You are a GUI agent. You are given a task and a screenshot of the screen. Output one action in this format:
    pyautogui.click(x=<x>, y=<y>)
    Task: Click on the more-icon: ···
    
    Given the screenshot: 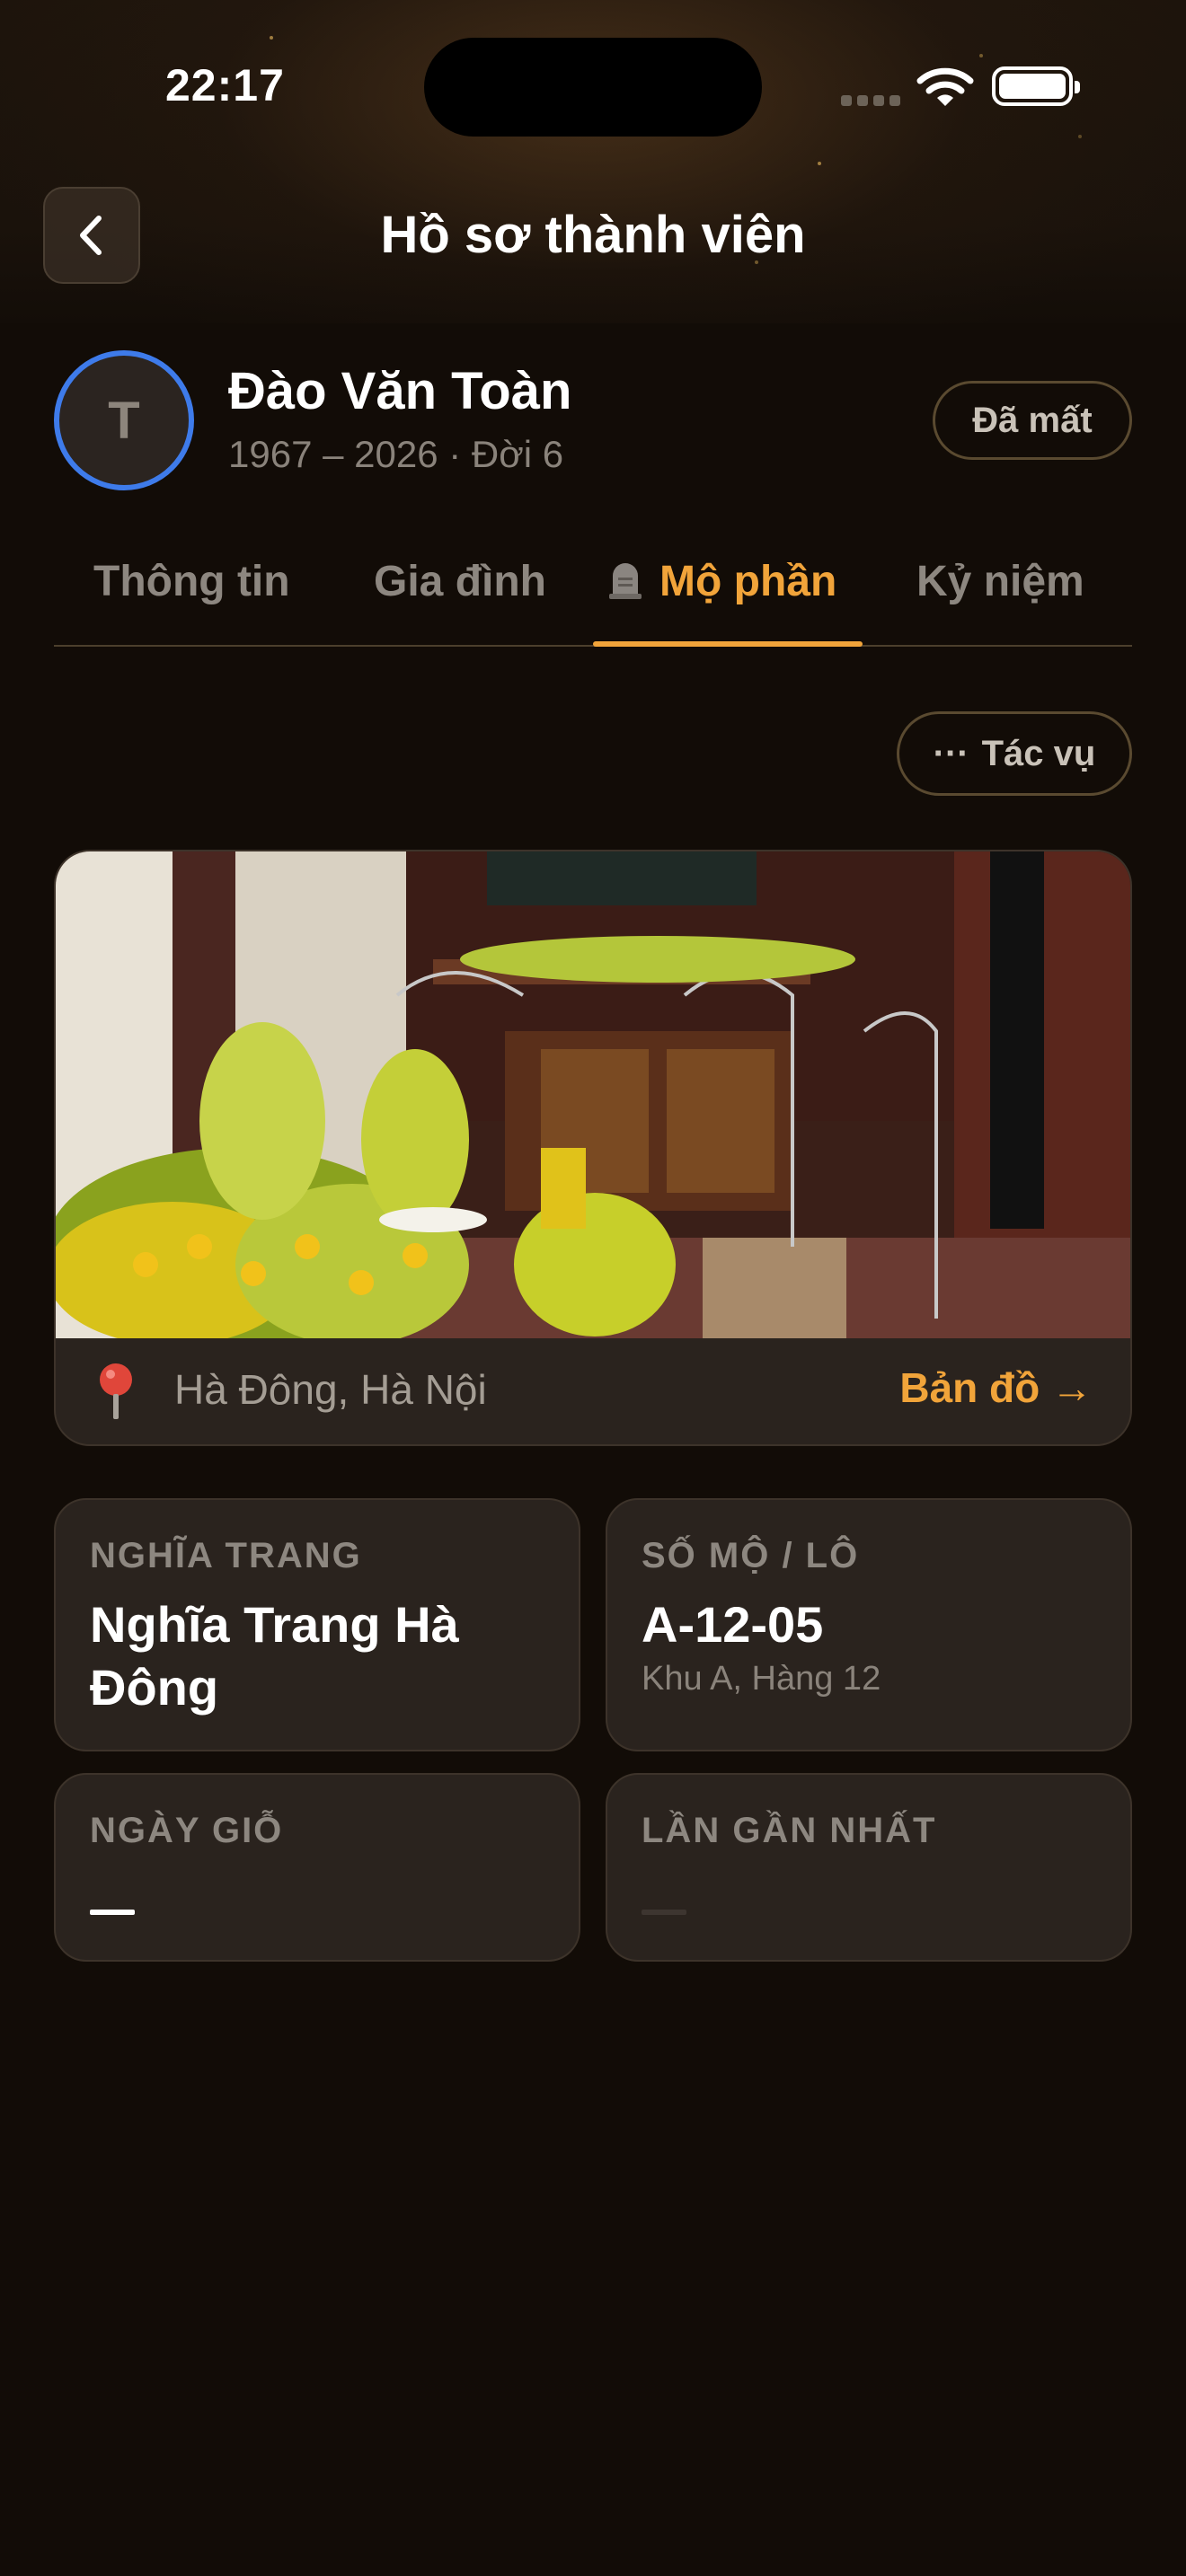 What is the action you would take?
    pyautogui.click(x=951, y=753)
    